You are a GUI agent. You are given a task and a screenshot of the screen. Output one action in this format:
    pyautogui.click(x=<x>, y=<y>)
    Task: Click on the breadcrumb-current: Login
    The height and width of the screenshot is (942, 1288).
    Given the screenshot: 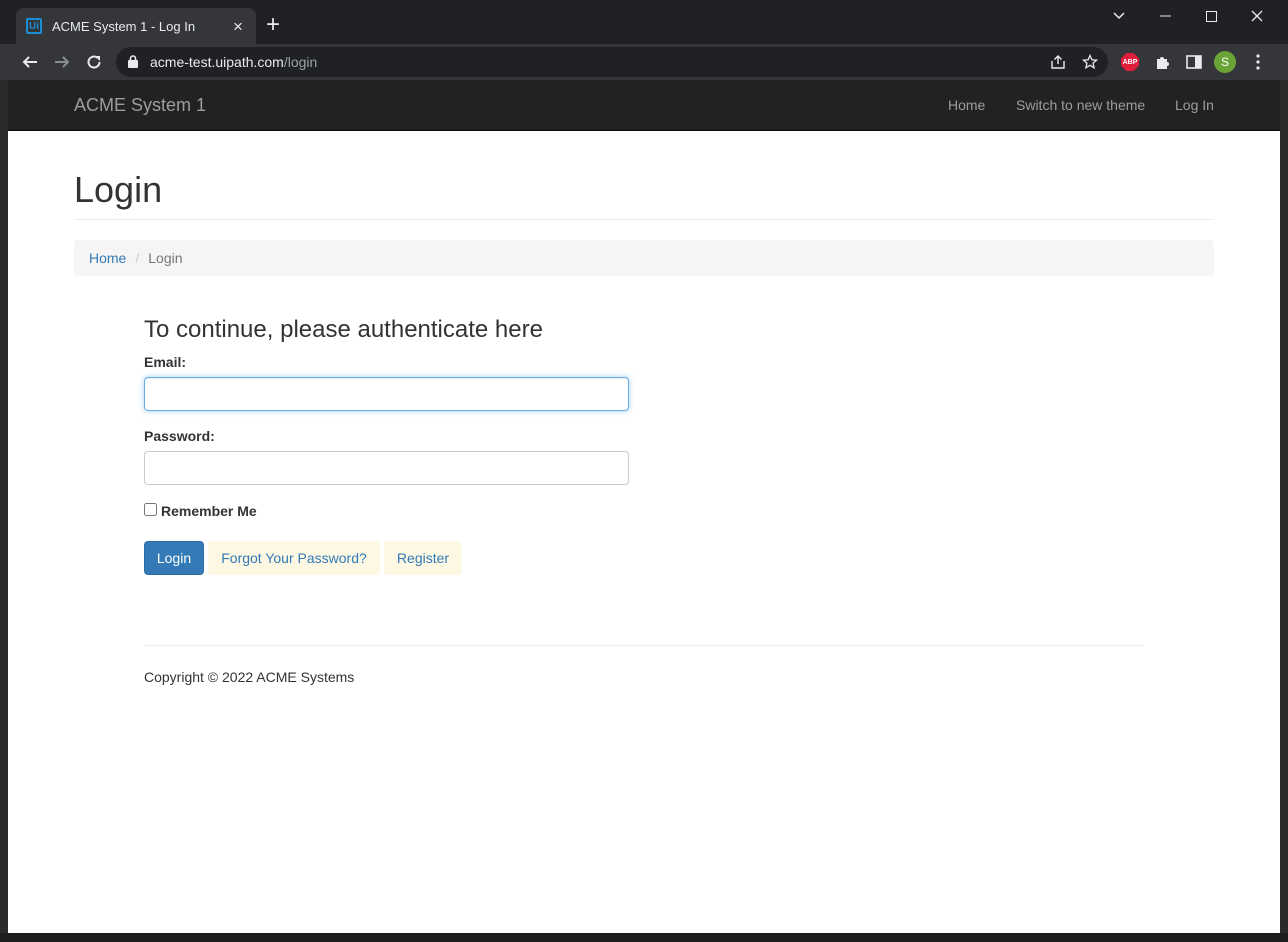 What is the action you would take?
    pyautogui.click(x=165, y=258)
    